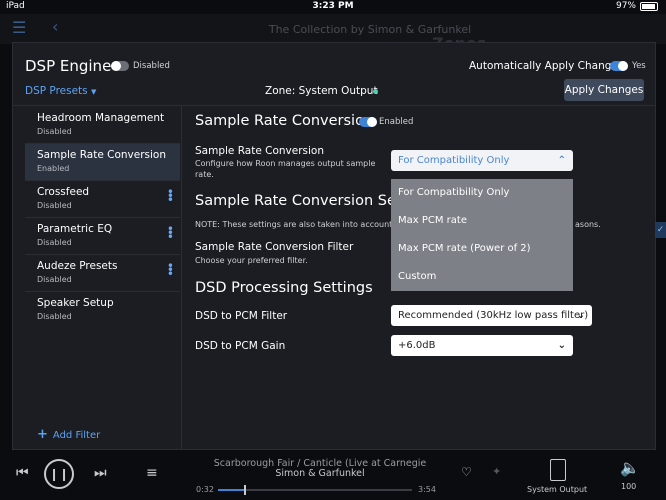 This screenshot has height=500, width=666. What do you see at coordinates (293, 201) in the screenshot?
I see `section-title-settings: Sample Rate Conversion Settings` at bounding box center [293, 201].